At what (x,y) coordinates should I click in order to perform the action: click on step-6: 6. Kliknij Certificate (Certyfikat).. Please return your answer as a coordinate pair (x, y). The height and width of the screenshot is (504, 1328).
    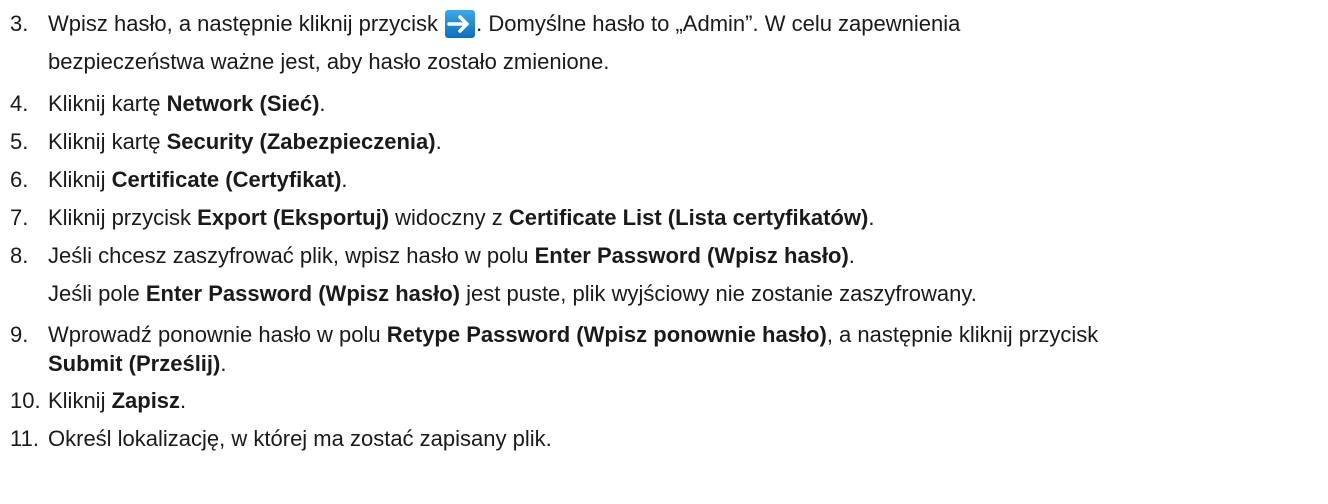
    Looking at the image, I should click on (664, 180).